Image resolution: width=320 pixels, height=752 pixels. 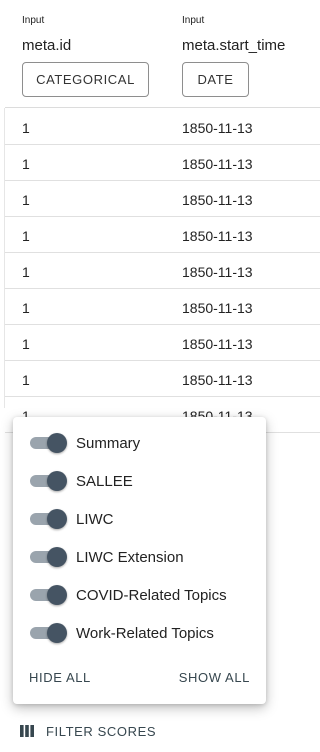 I want to click on column-type-button: DATE, so click(x=215, y=79).